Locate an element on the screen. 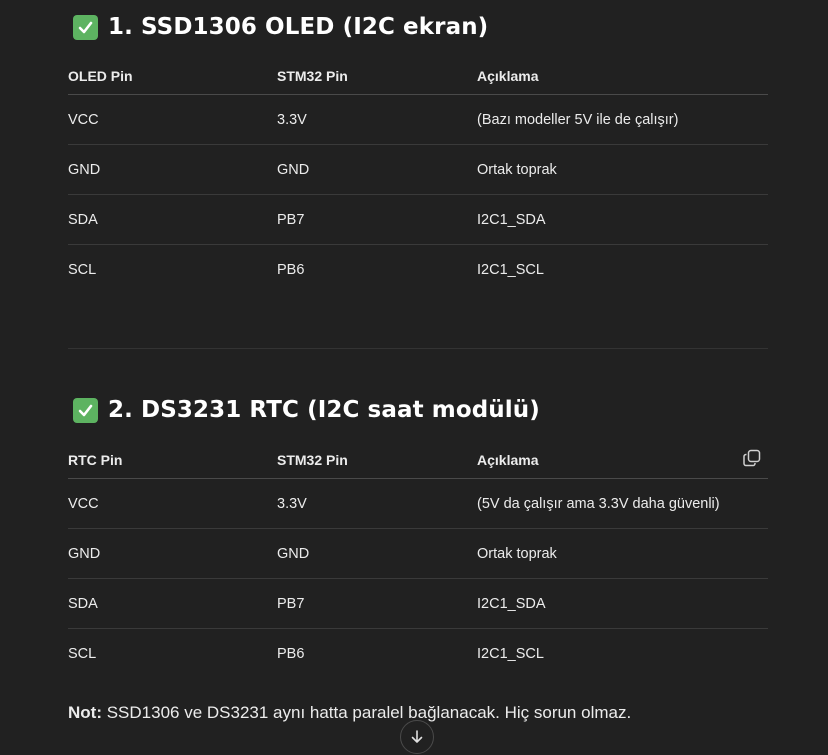 This screenshot has width=828, height=755. column-header: RTC Pin is located at coordinates (95, 459).